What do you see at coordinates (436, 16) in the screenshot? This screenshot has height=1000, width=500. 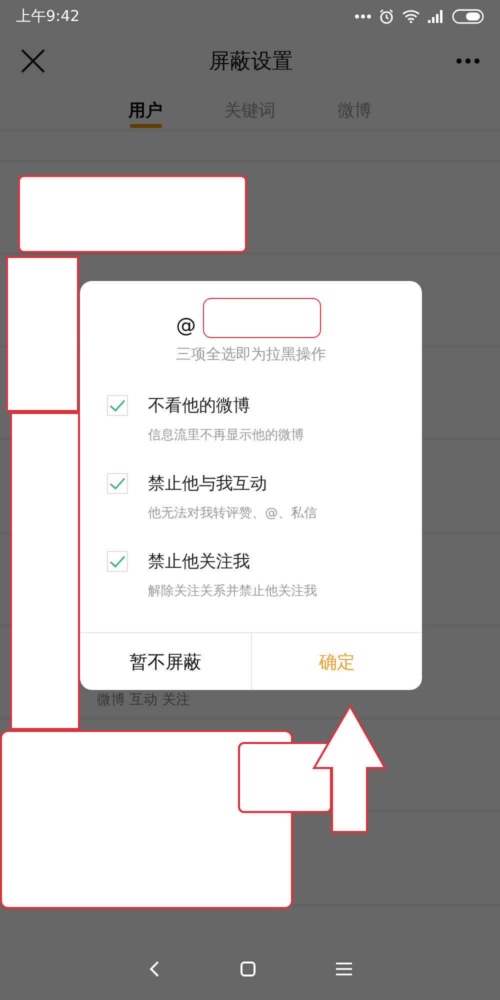 I see `signal-icon` at bounding box center [436, 16].